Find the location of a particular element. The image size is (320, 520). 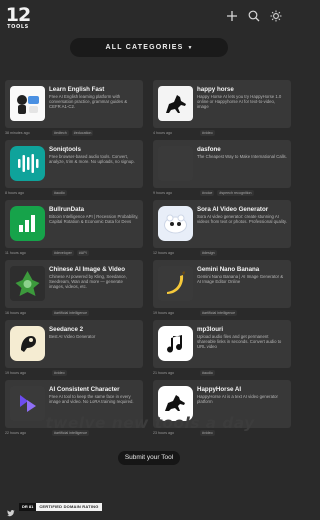

soniqtools-icon is located at coordinates (27, 163).